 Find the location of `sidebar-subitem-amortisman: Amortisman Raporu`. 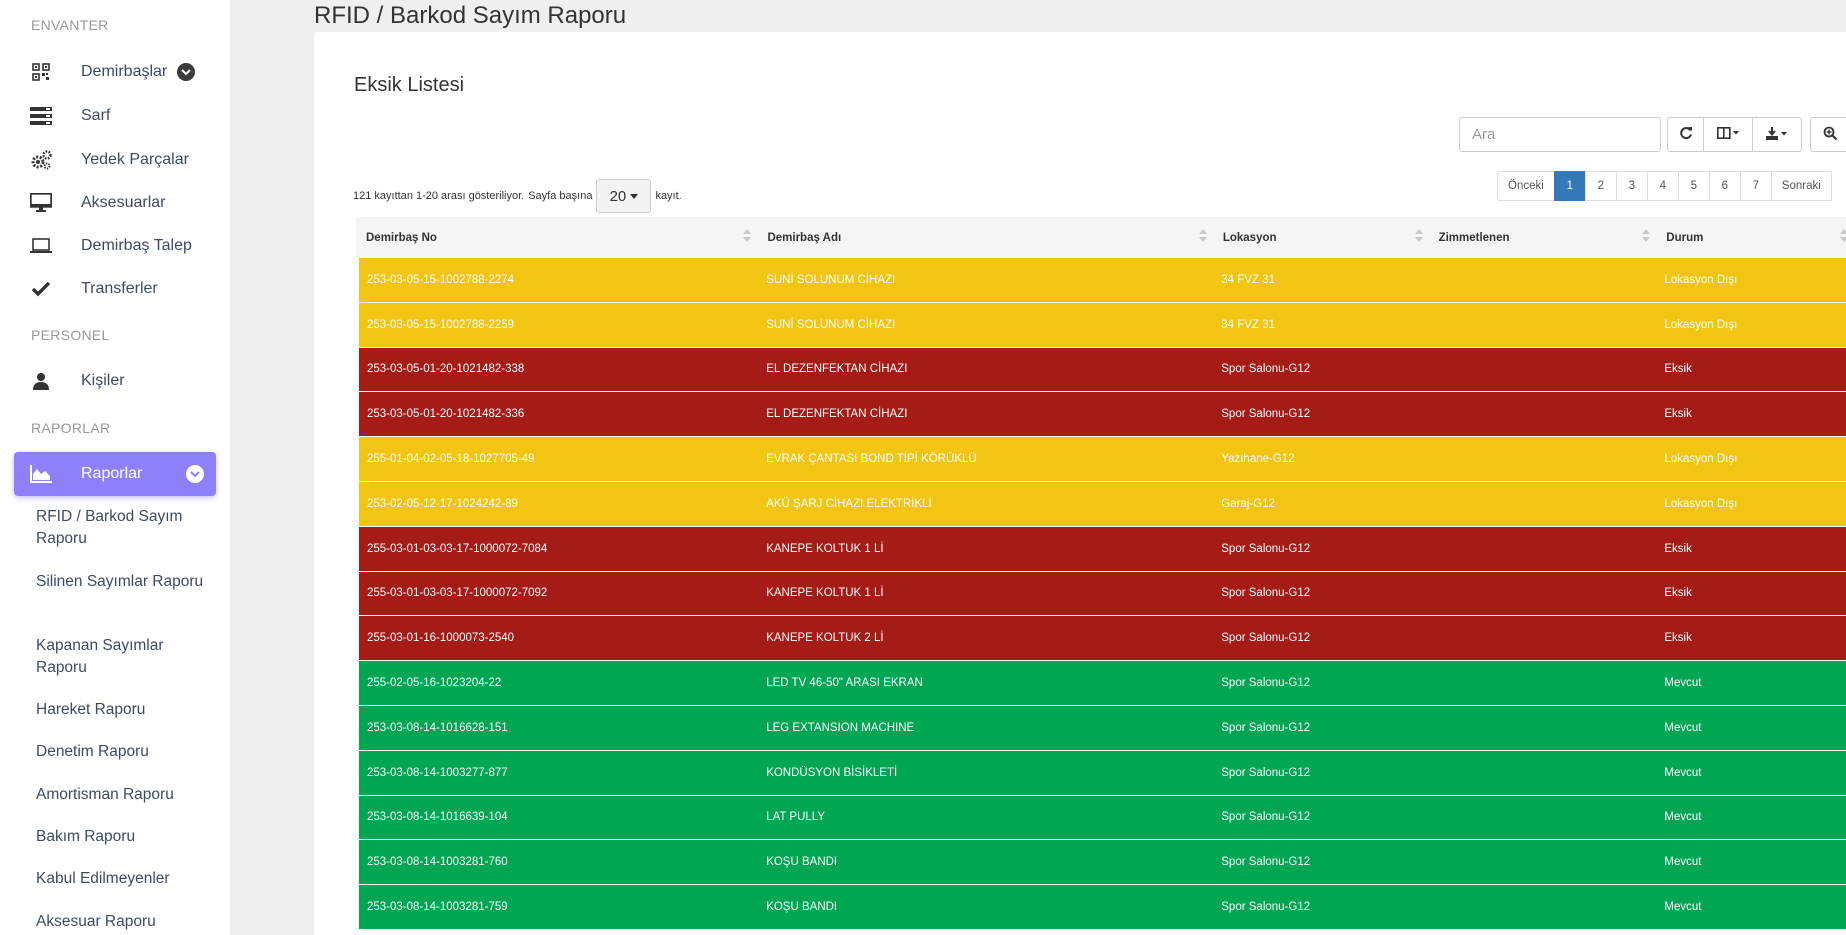

sidebar-subitem-amortisman: Amortisman Raporu is located at coordinates (121, 795).